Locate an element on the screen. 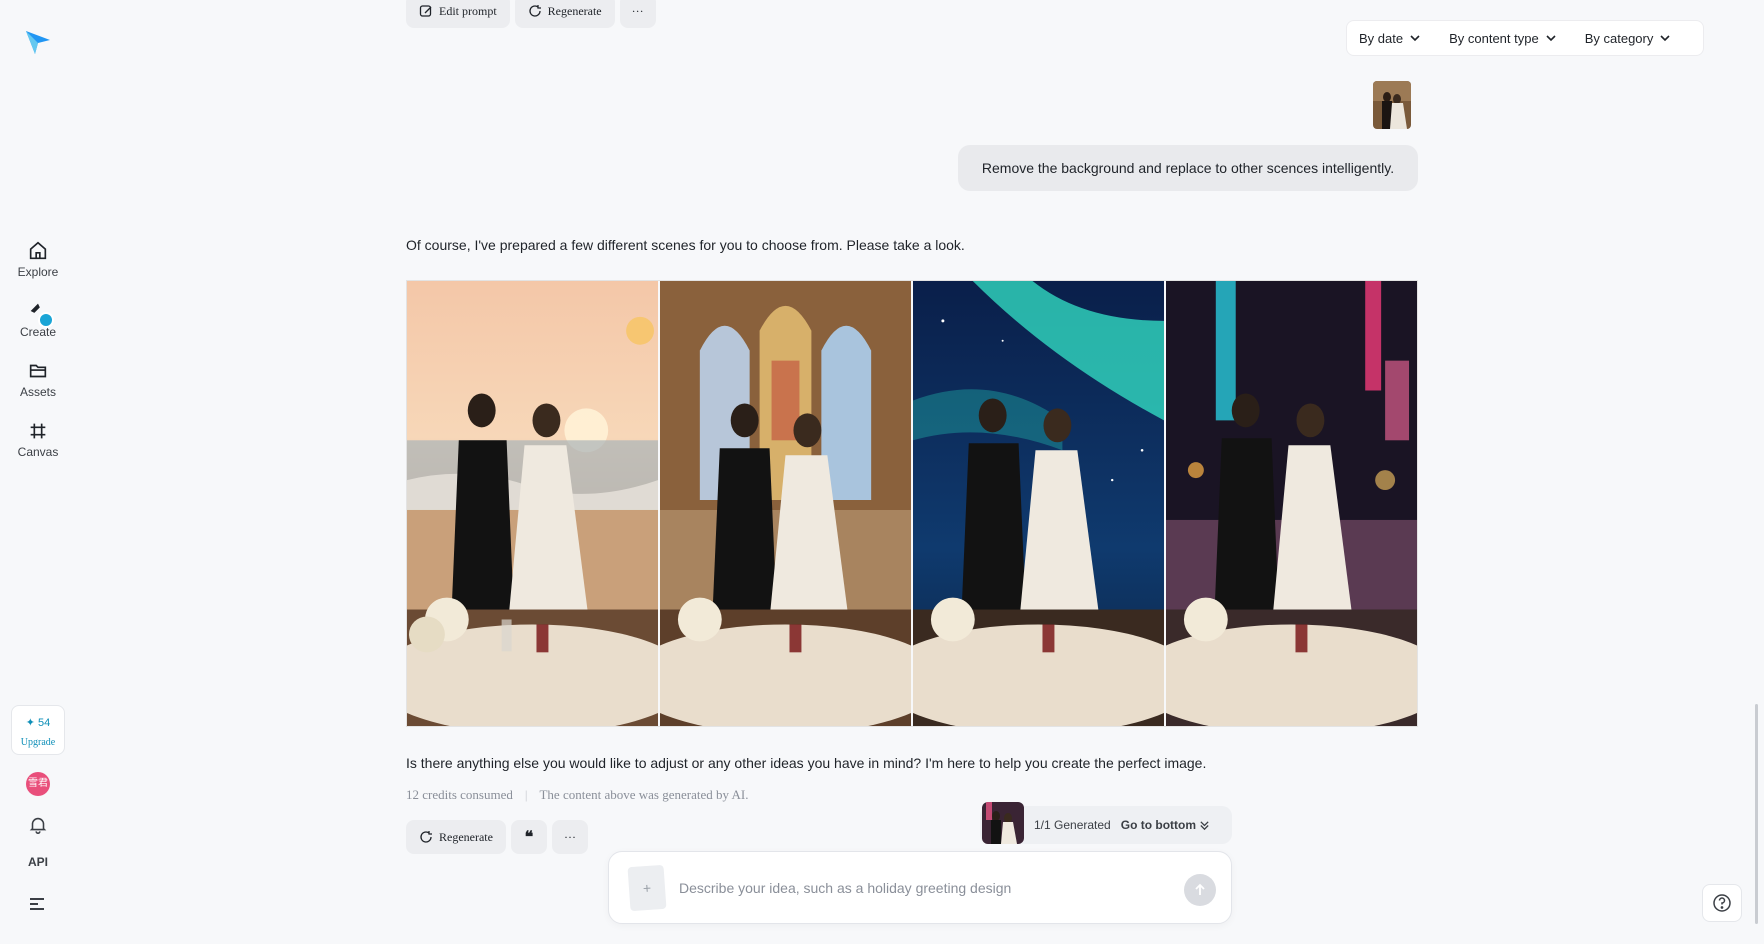 This screenshot has width=1764, height=944. generation-status: 1/1 Generated is located at coordinates (1072, 825).